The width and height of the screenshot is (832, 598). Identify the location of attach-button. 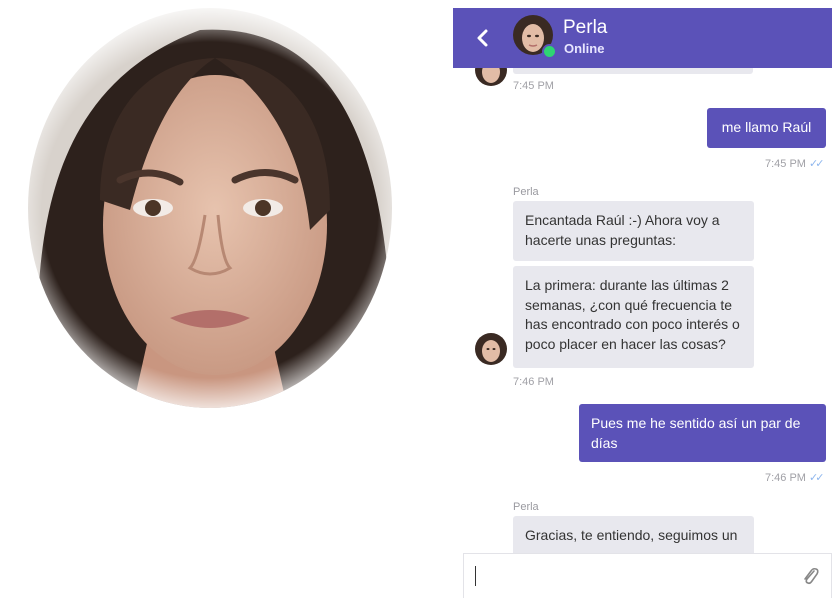
(811, 577).